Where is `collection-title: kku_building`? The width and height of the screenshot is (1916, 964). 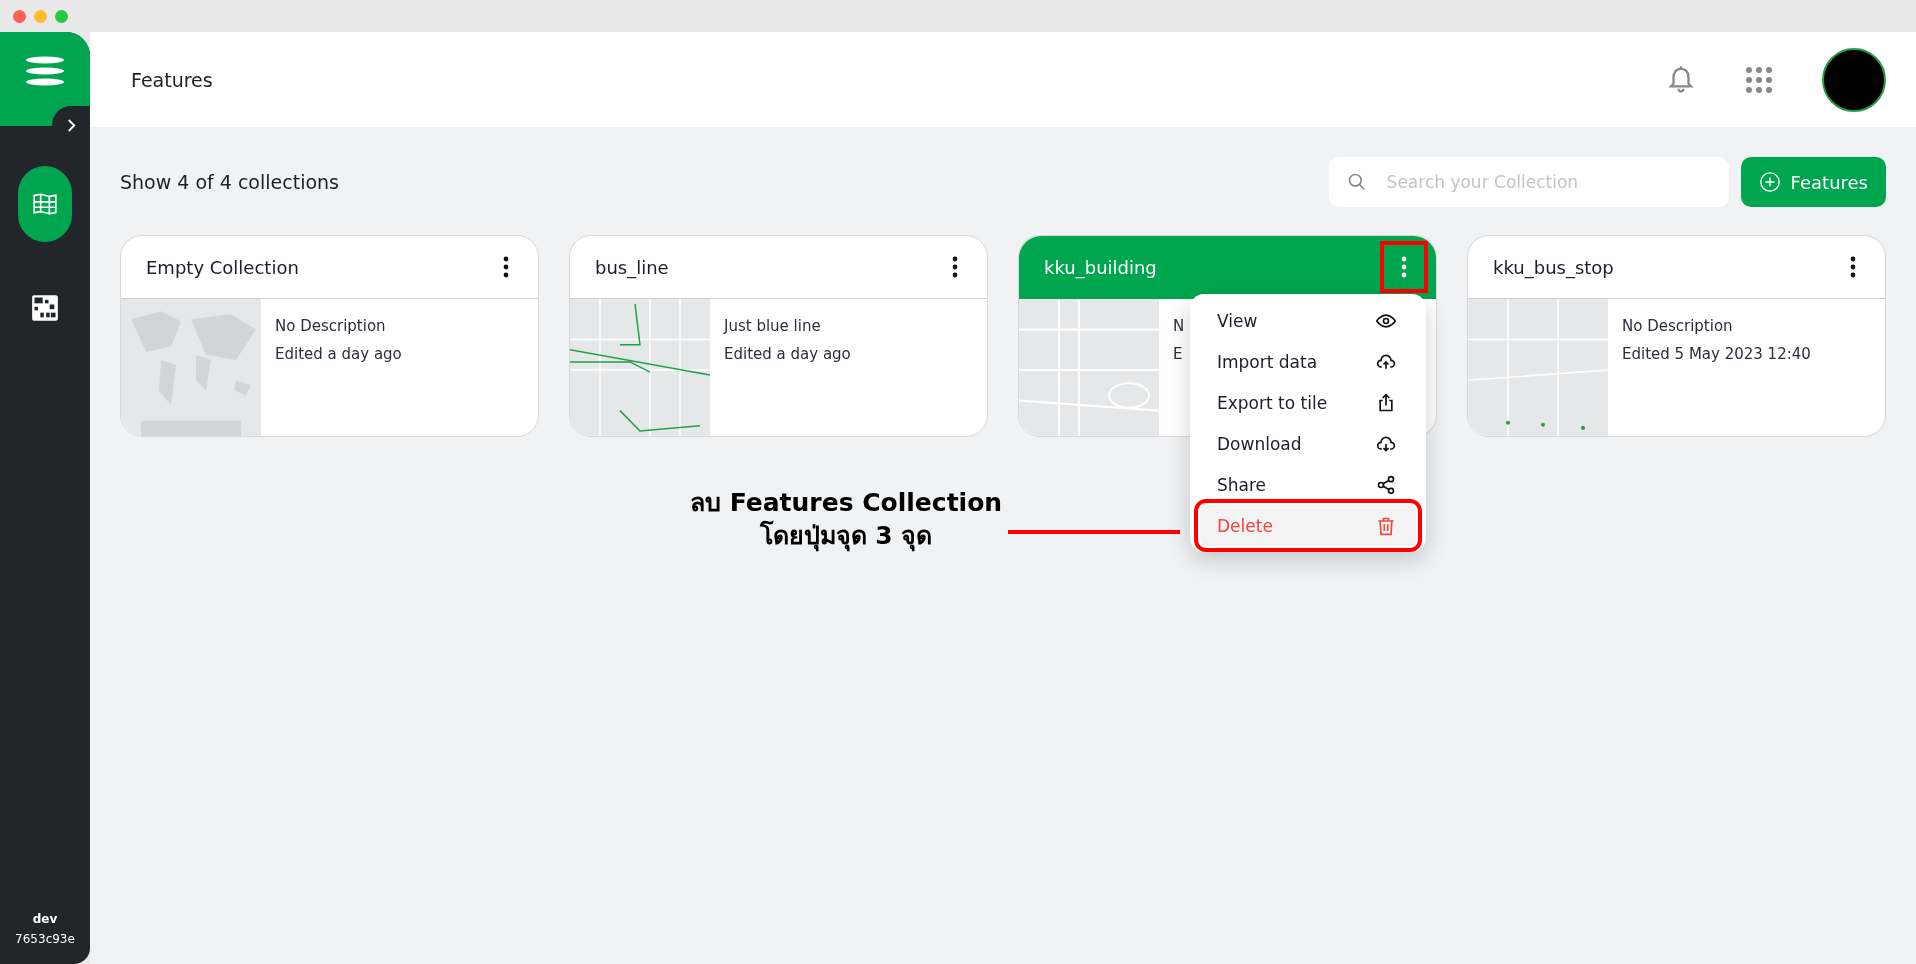 collection-title: kku_building is located at coordinates (1100, 267).